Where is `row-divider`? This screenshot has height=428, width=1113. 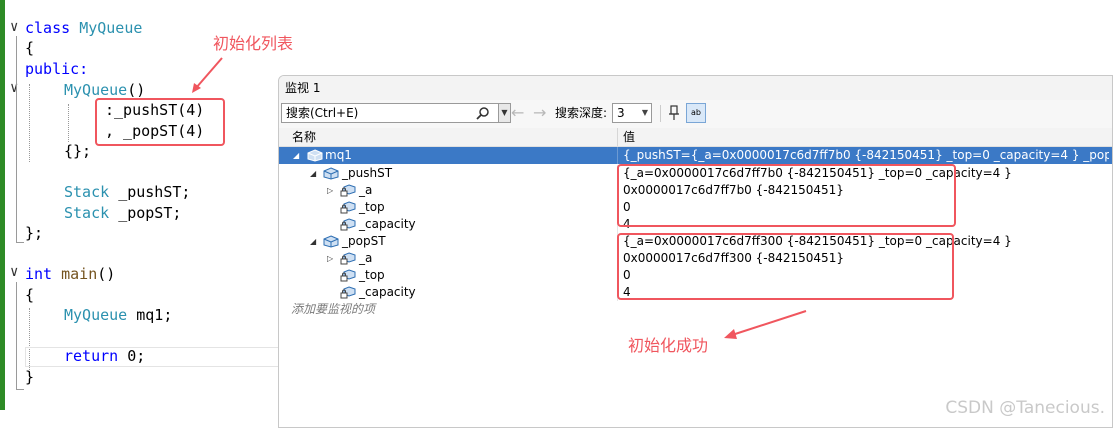 row-divider is located at coordinates (617, 155).